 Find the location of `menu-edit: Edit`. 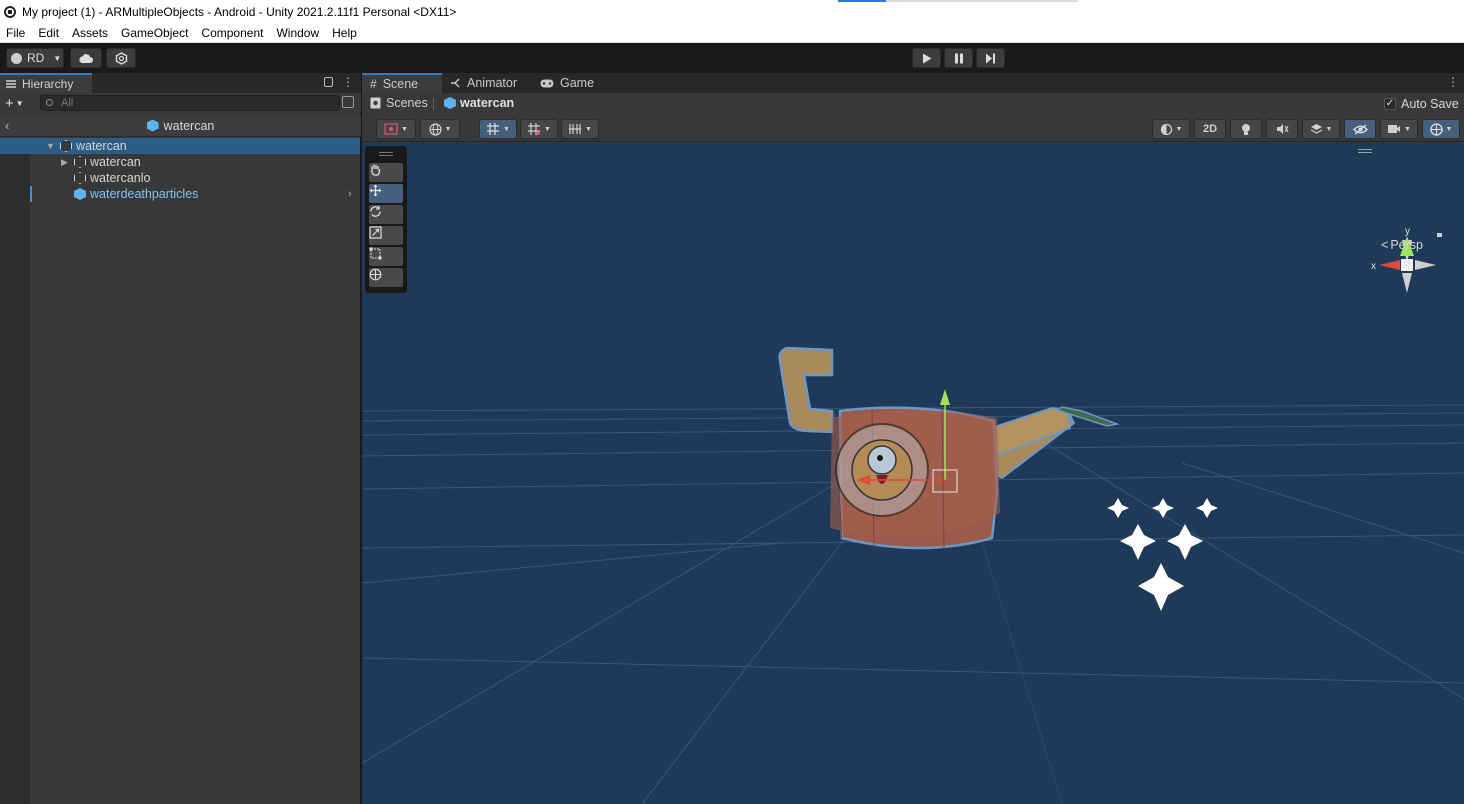

menu-edit: Edit is located at coordinates (49, 33).